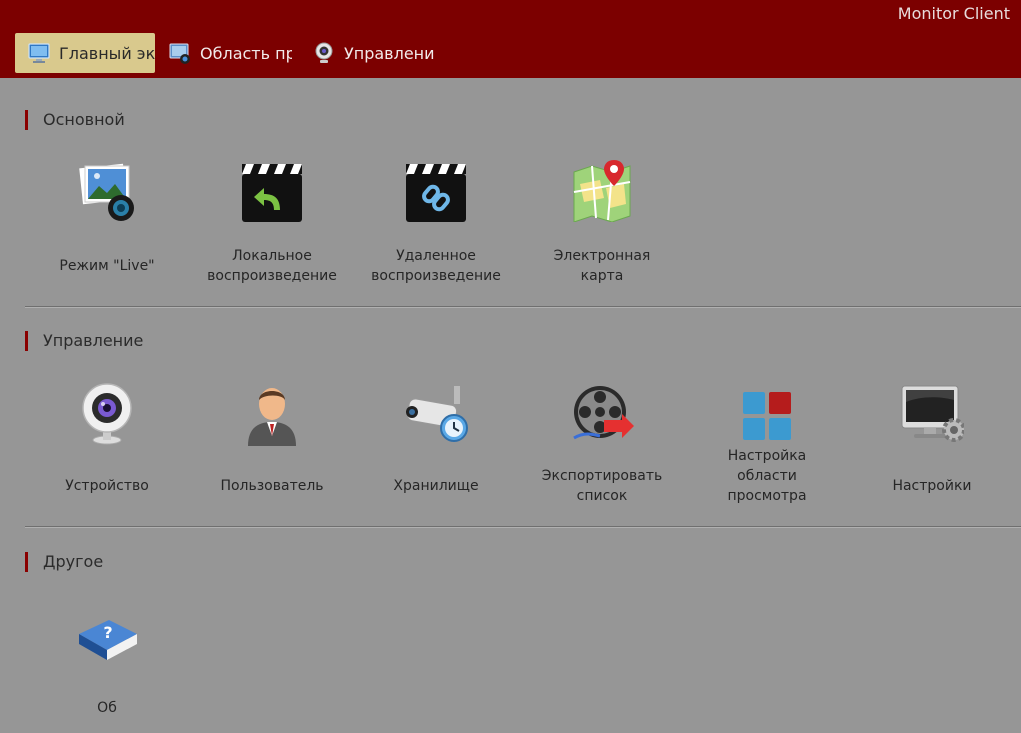 Image resolution: width=1021 pixels, height=733 pixels. I want to click on section-title-main: Основной, so click(75, 120).